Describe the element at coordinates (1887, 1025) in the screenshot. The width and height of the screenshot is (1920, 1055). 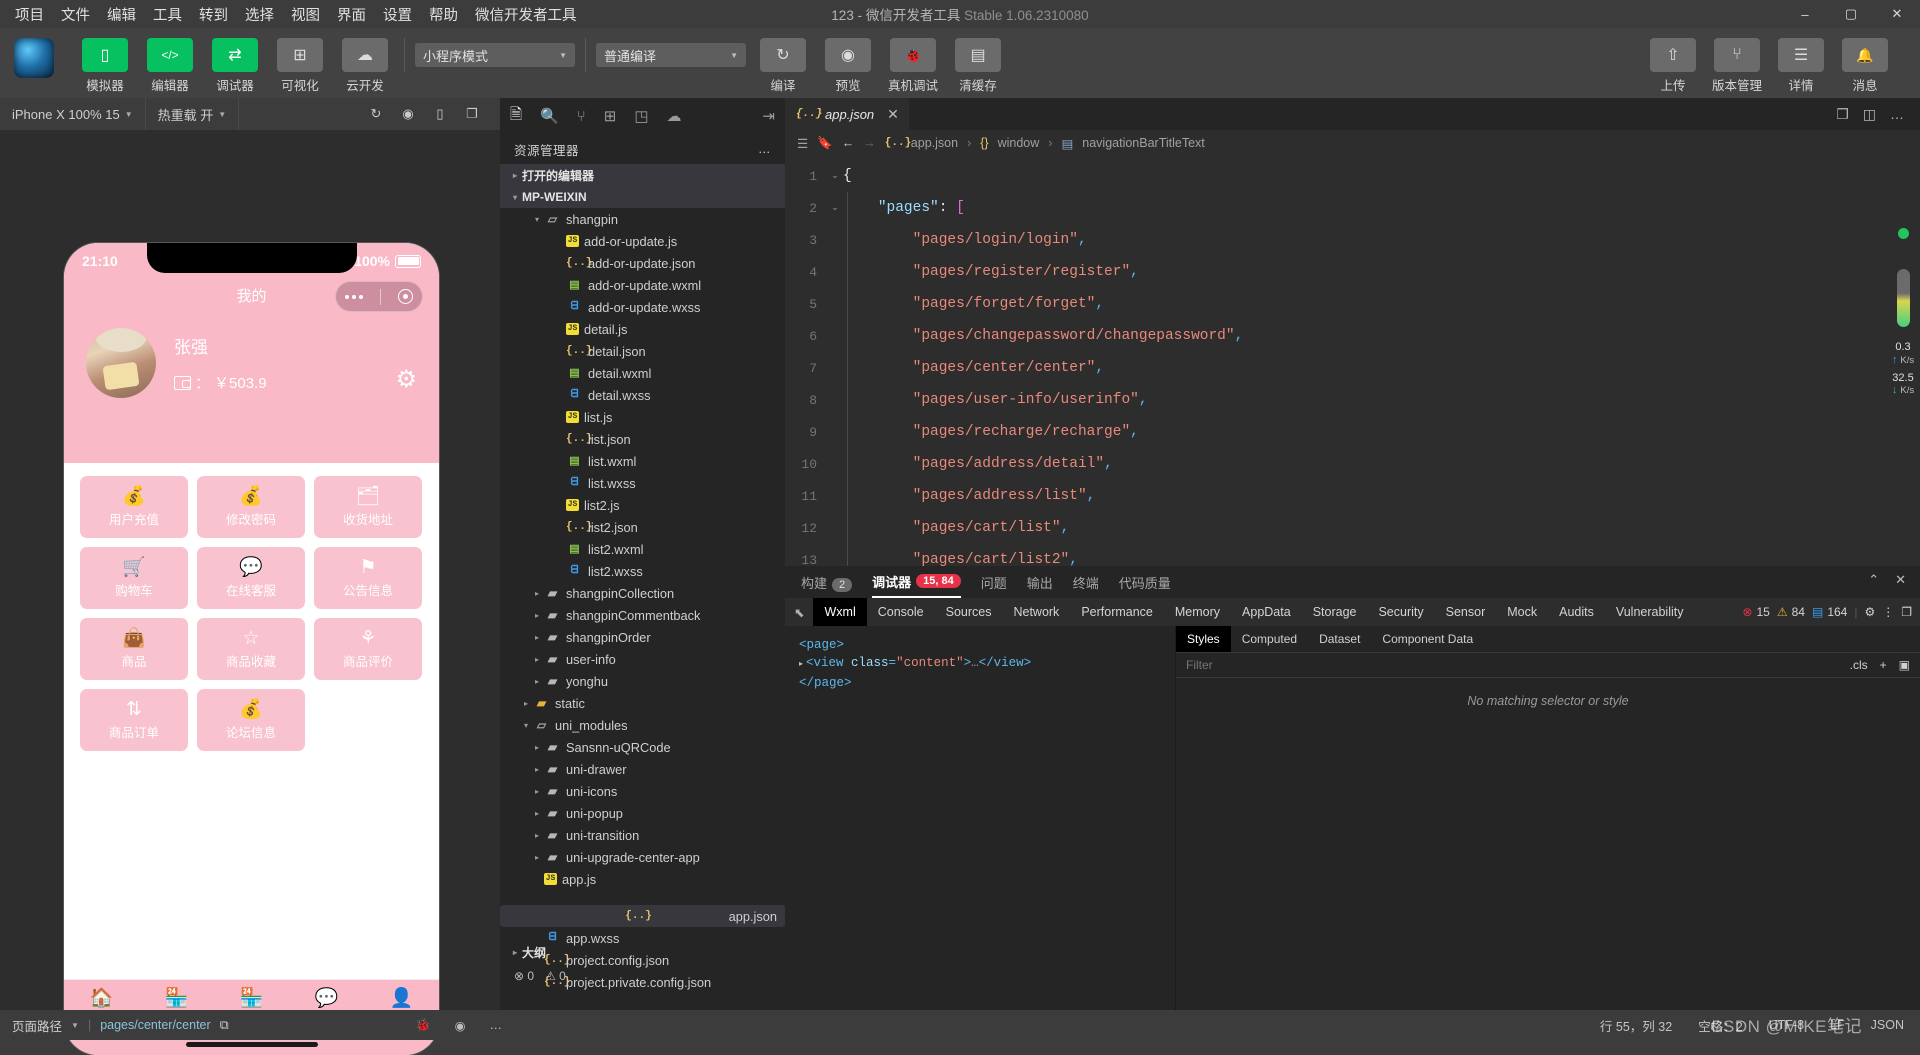
I see `language-mode: JSON` at that location.